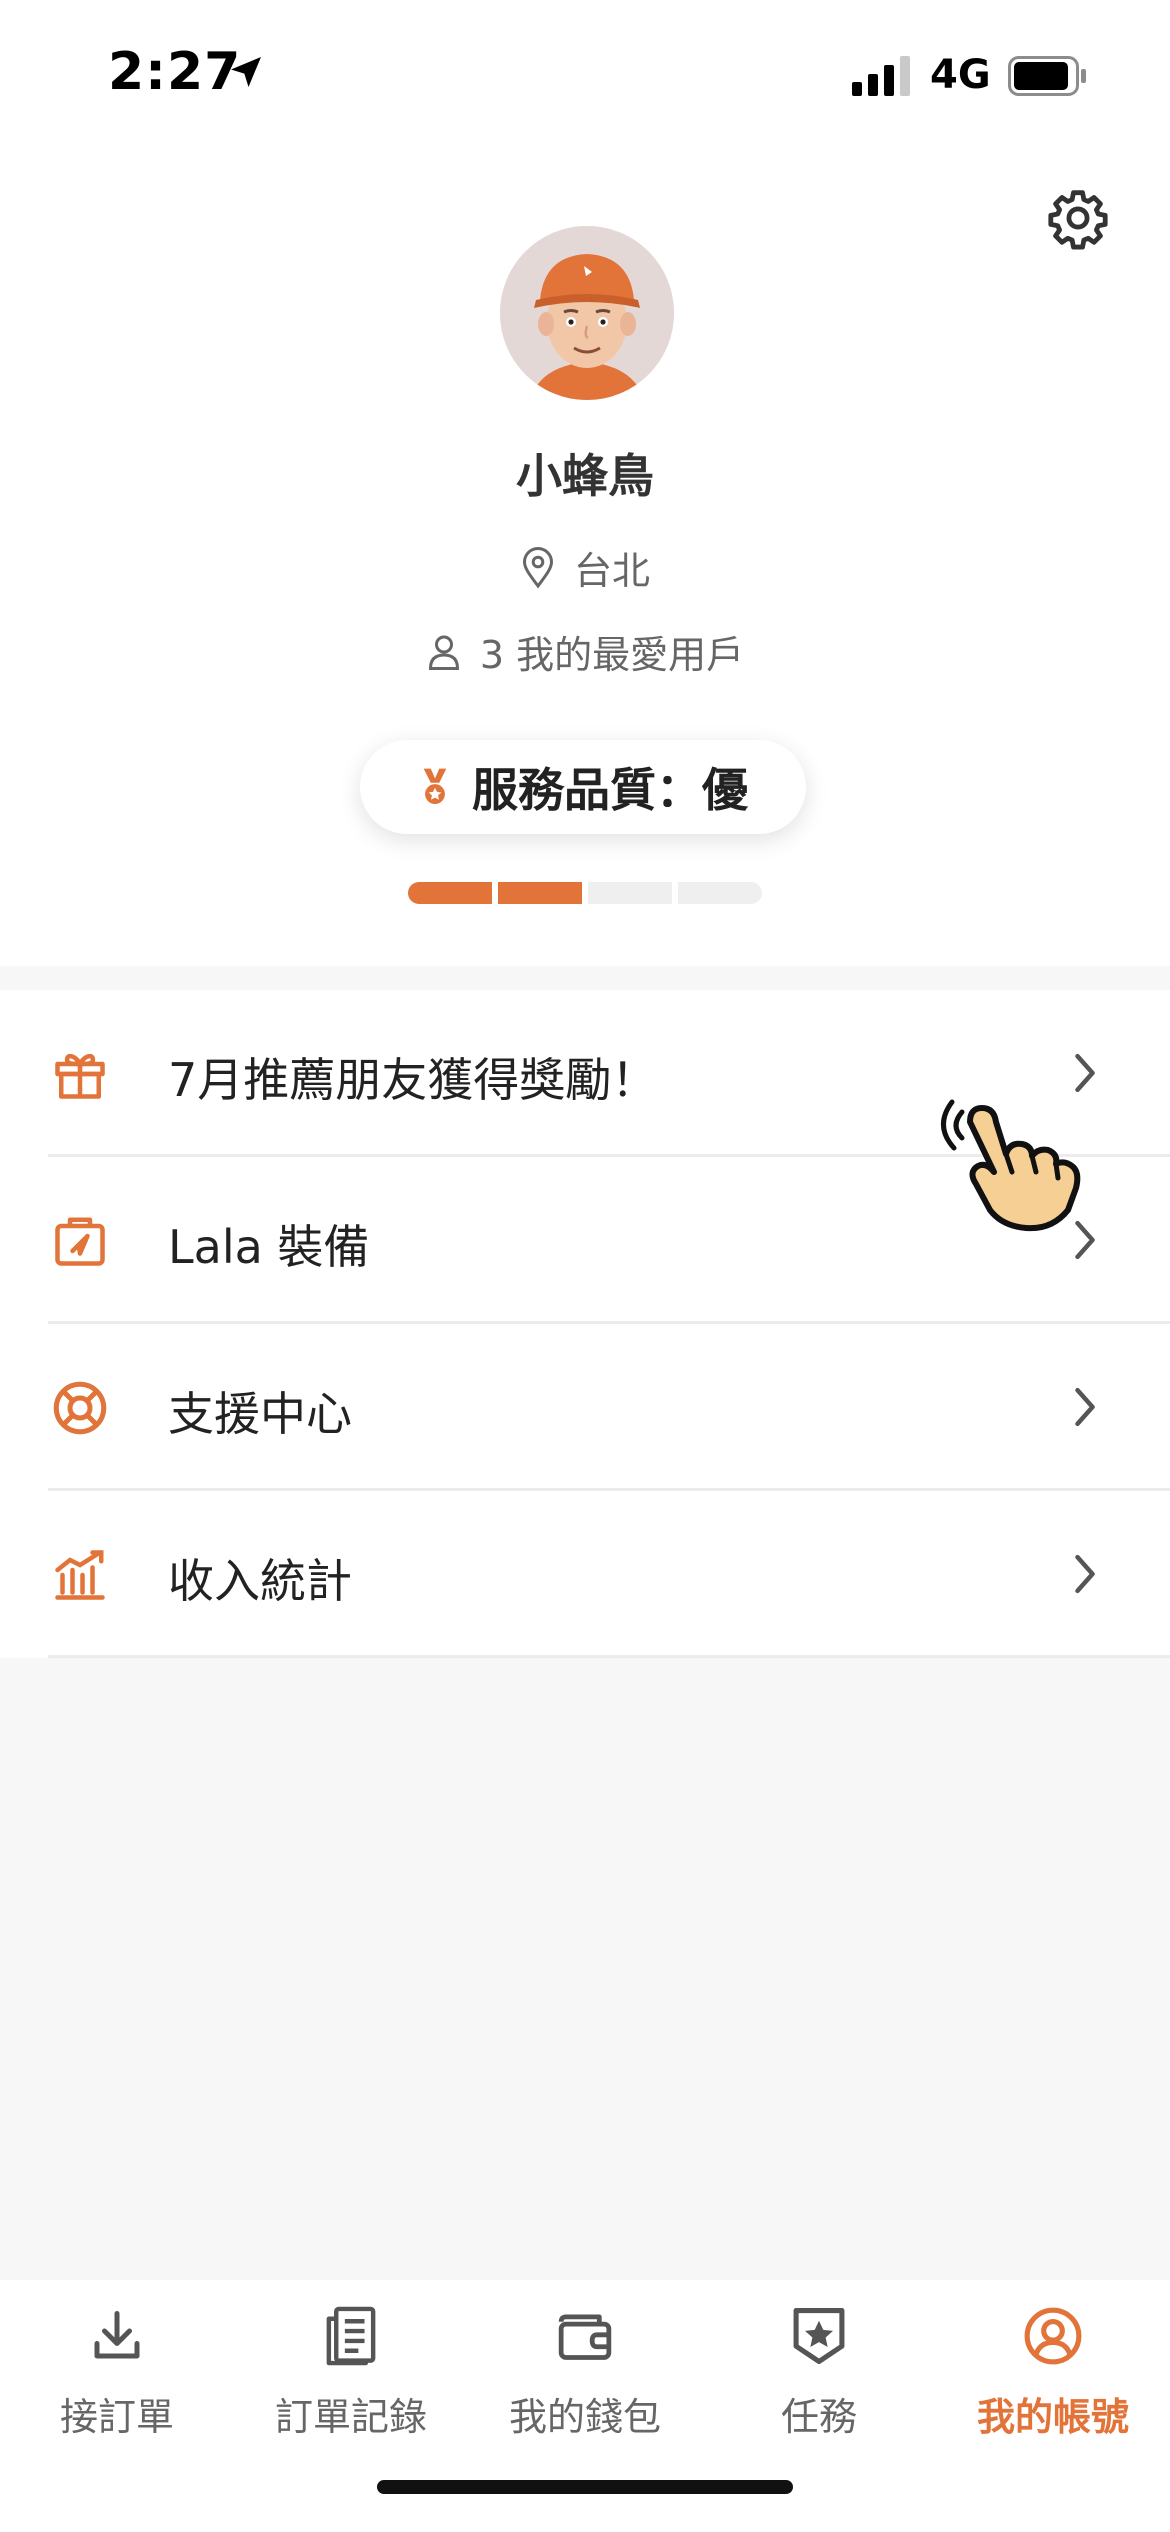 Image resolution: width=1170 pixels, height=2532 pixels. I want to click on tab-accept-orders: 接訂單, so click(117, 2370).